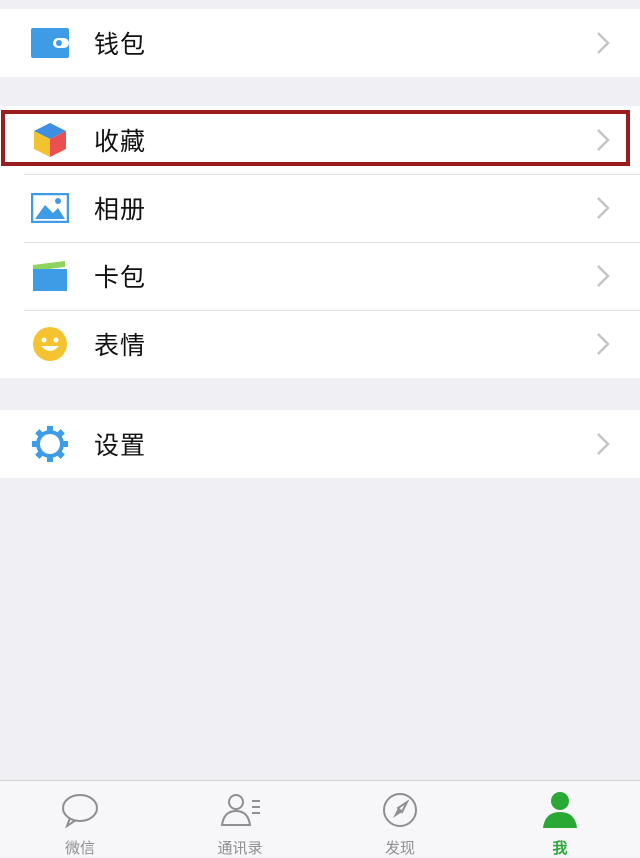 The height and width of the screenshot is (858, 640). Describe the element at coordinates (50, 140) in the screenshot. I see `favorites-cube-icon` at that location.